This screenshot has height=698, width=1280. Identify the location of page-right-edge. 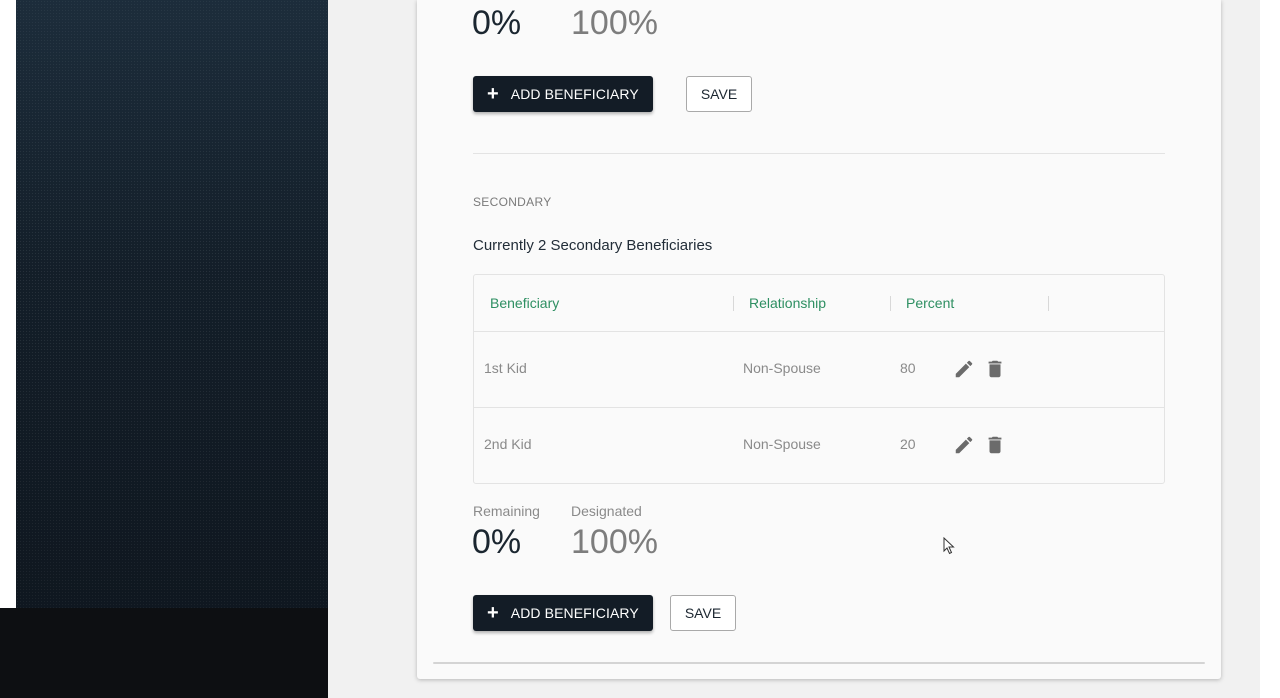
(1270, 349).